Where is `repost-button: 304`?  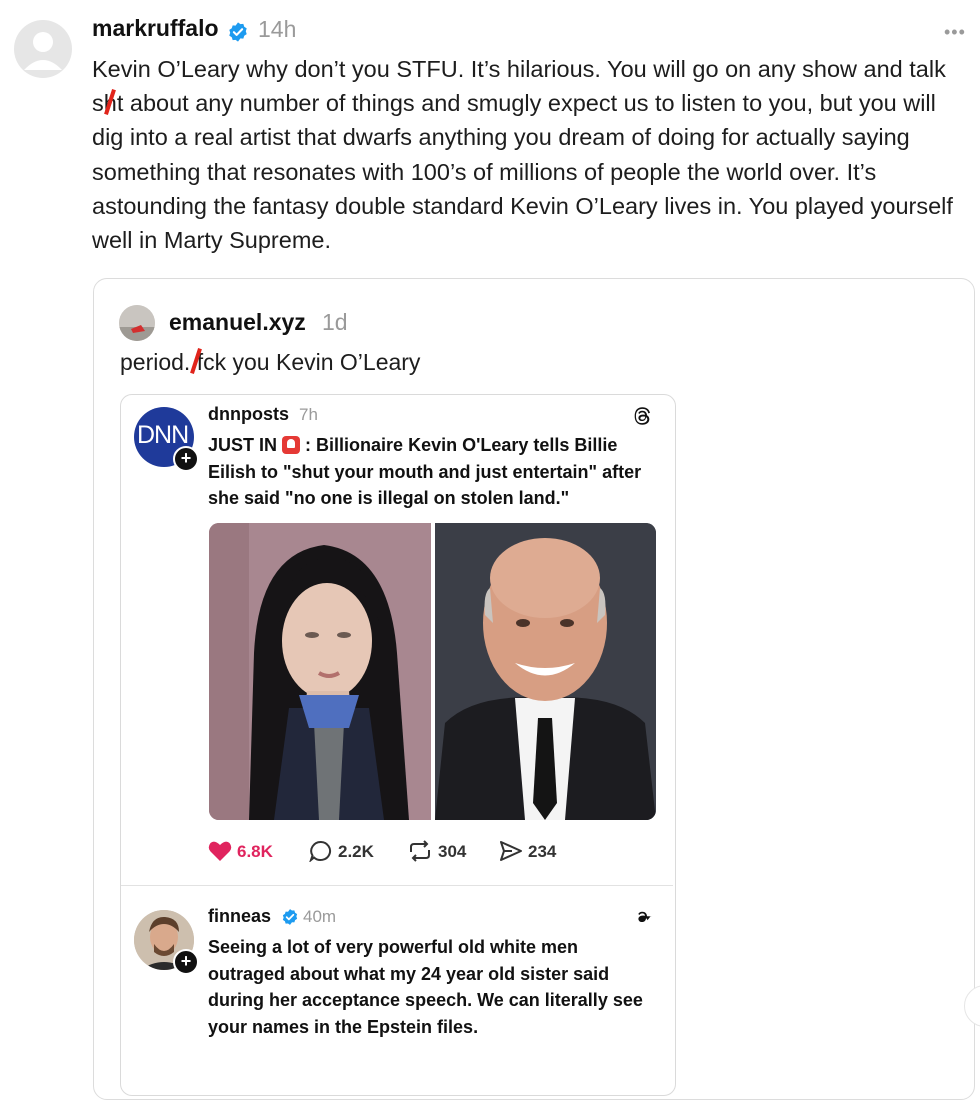
repost-button: 304 is located at coordinates (436, 851).